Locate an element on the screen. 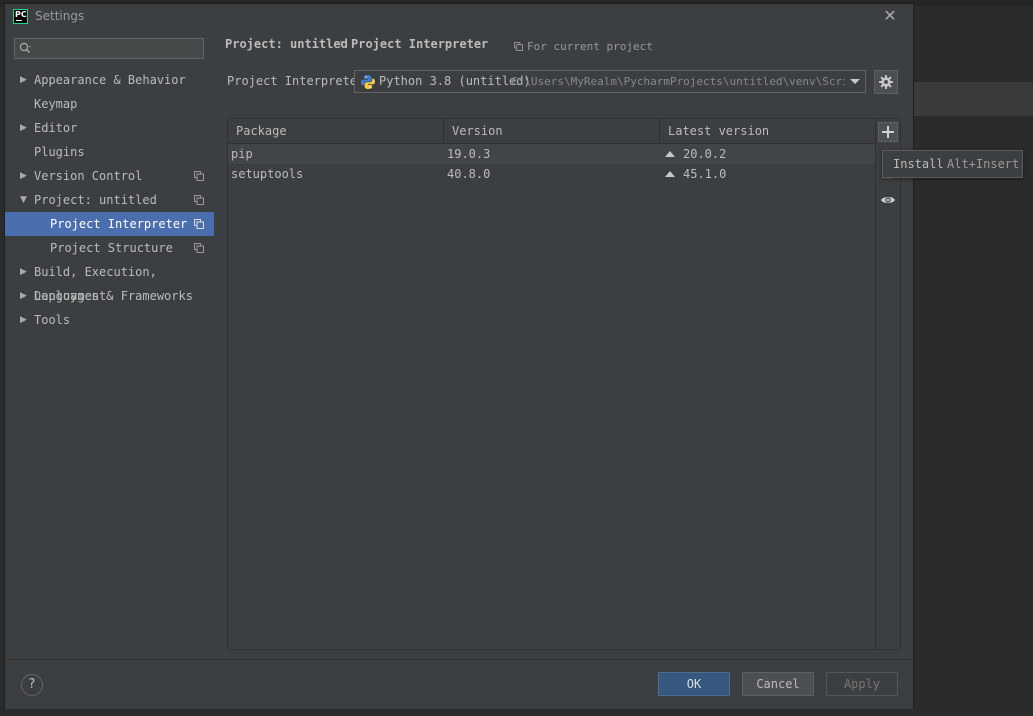  sidebar-item-editor: ▶ Editor is located at coordinates (109, 128).